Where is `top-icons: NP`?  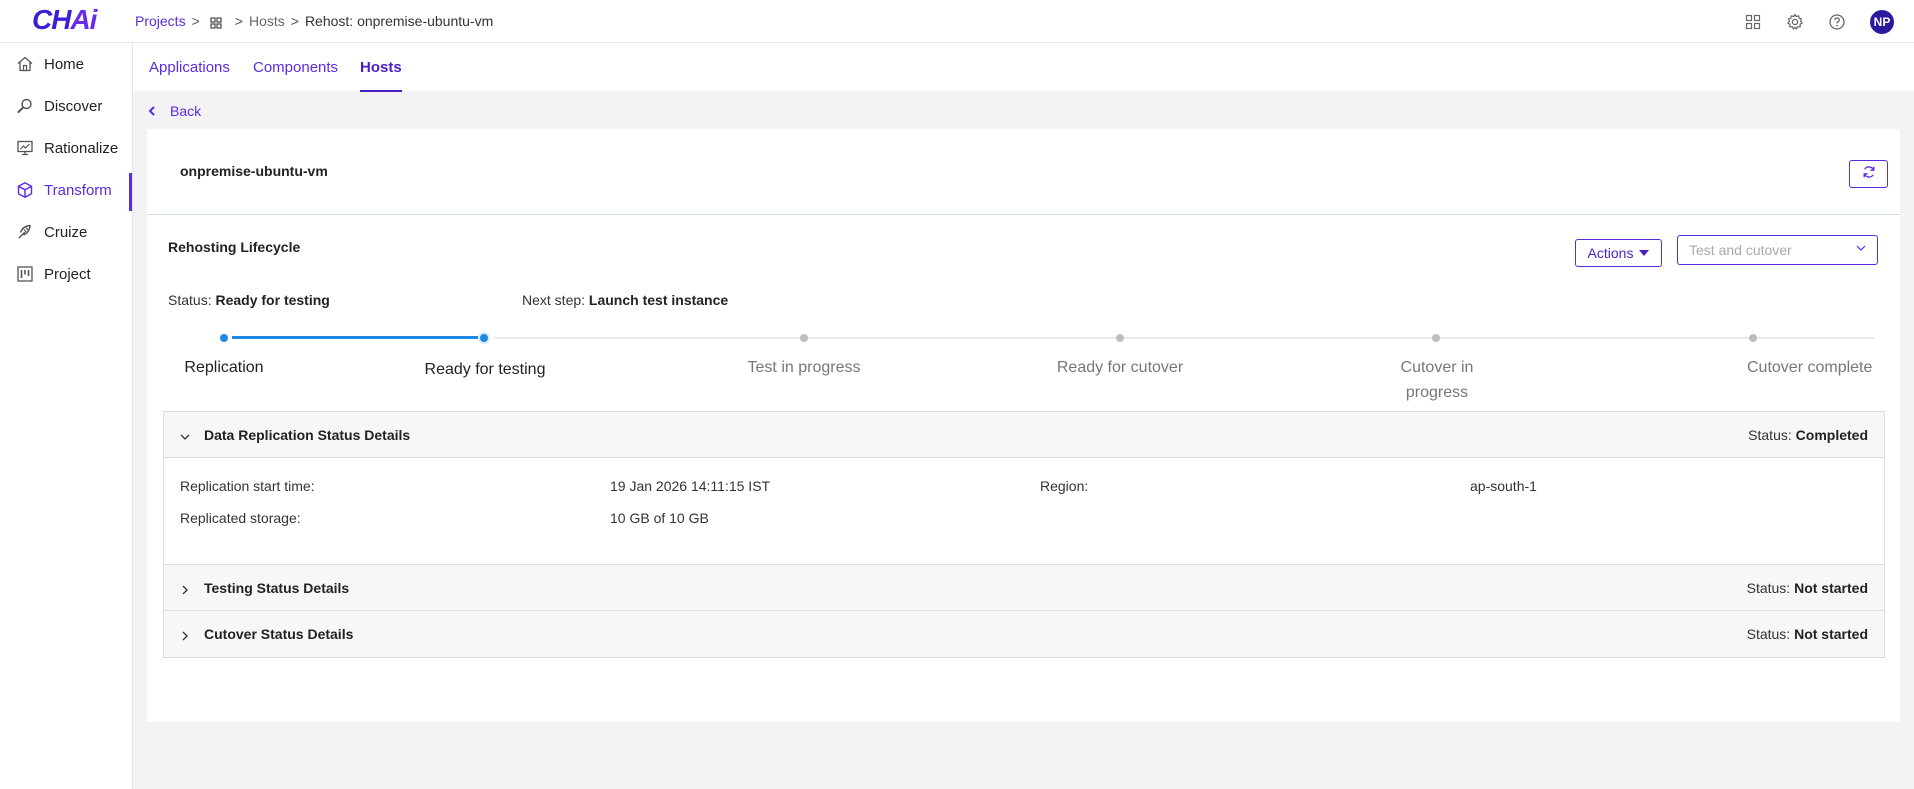 top-icons: NP is located at coordinates (1819, 22).